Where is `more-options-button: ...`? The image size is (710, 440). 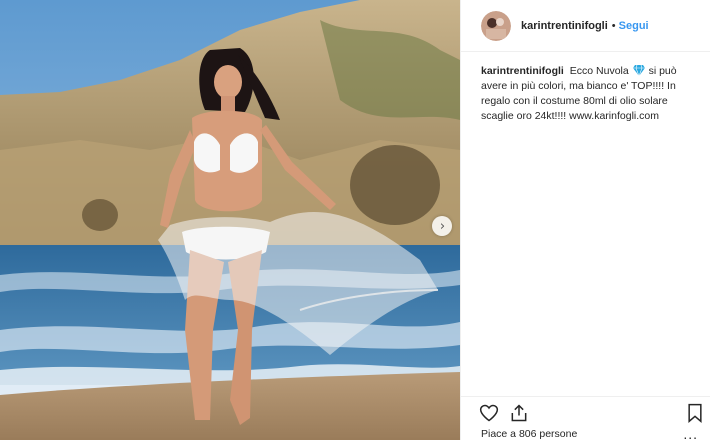 more-options-button: ... is located at coordinates (690, 433).